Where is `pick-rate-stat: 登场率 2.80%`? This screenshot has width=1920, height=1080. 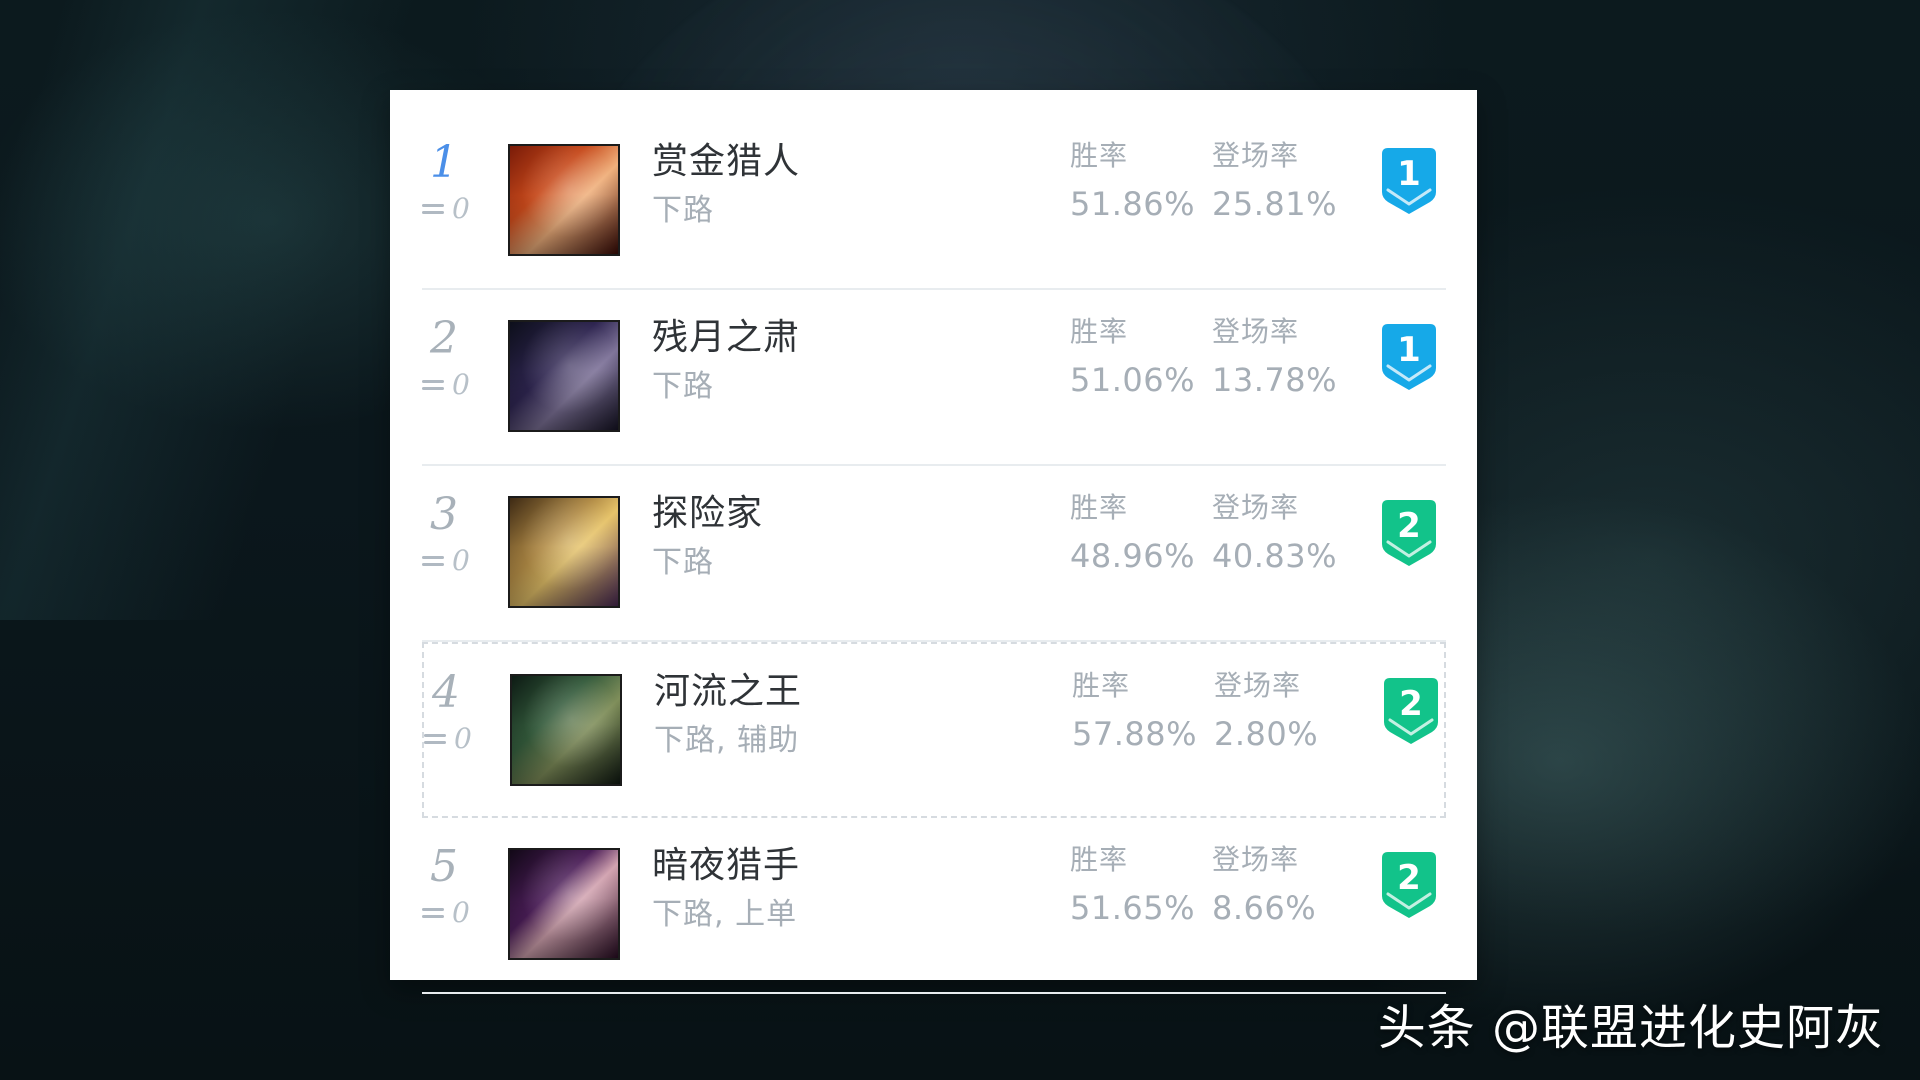
pick-rate-stat: 登场率 2.80% is located at coordinates (1284, 711).